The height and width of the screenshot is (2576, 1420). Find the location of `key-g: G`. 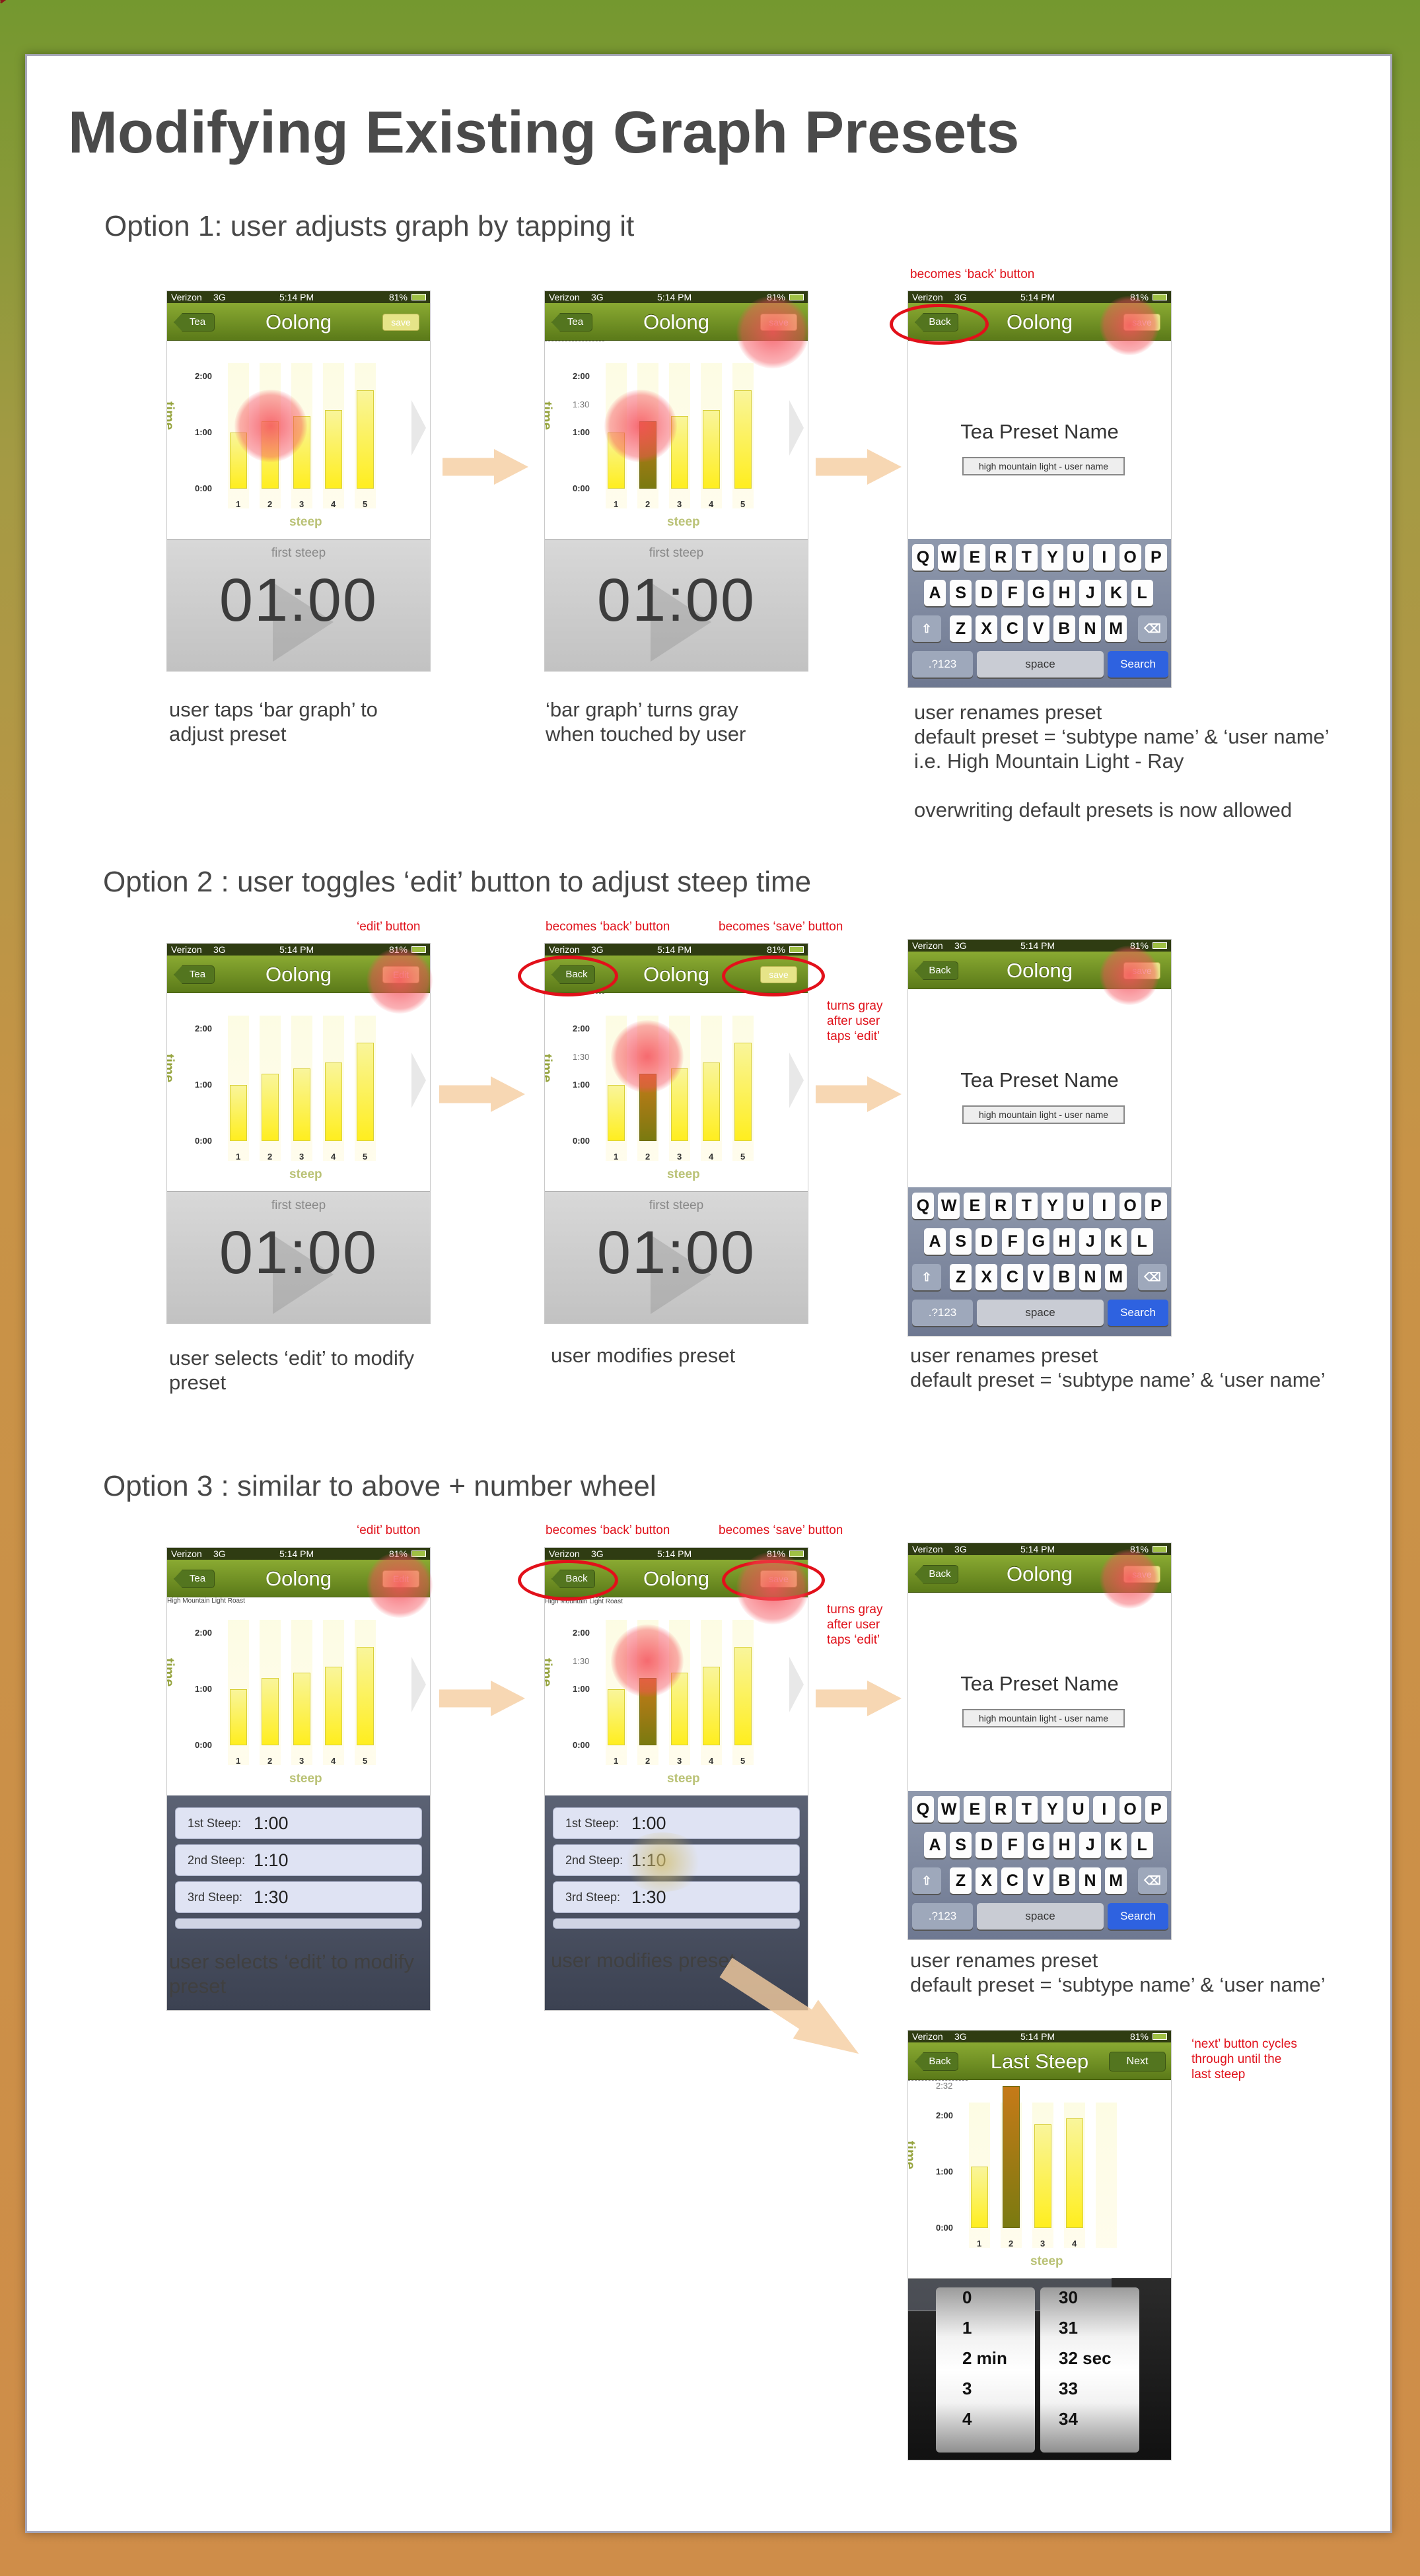

key-g: G is located at coordinates (1038, 1845).